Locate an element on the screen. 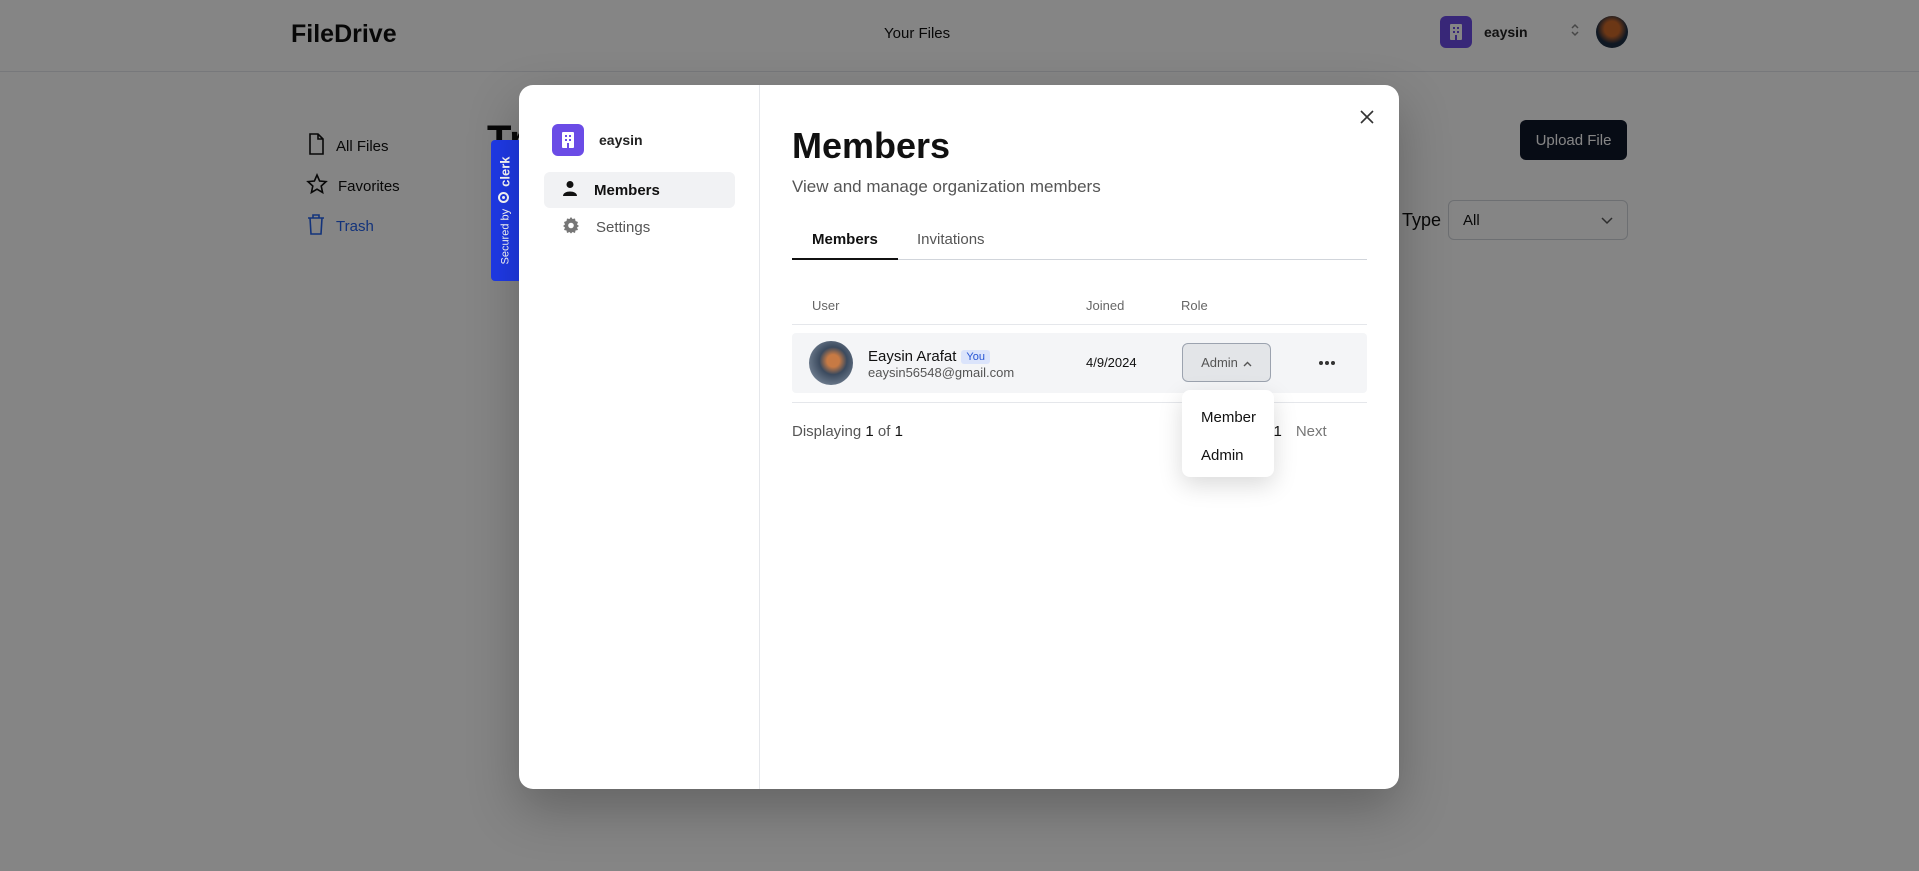 This screenshot has height=871, width=1919. member-joined-date: 4/9/2024 is located at coordinates (1111, 362).